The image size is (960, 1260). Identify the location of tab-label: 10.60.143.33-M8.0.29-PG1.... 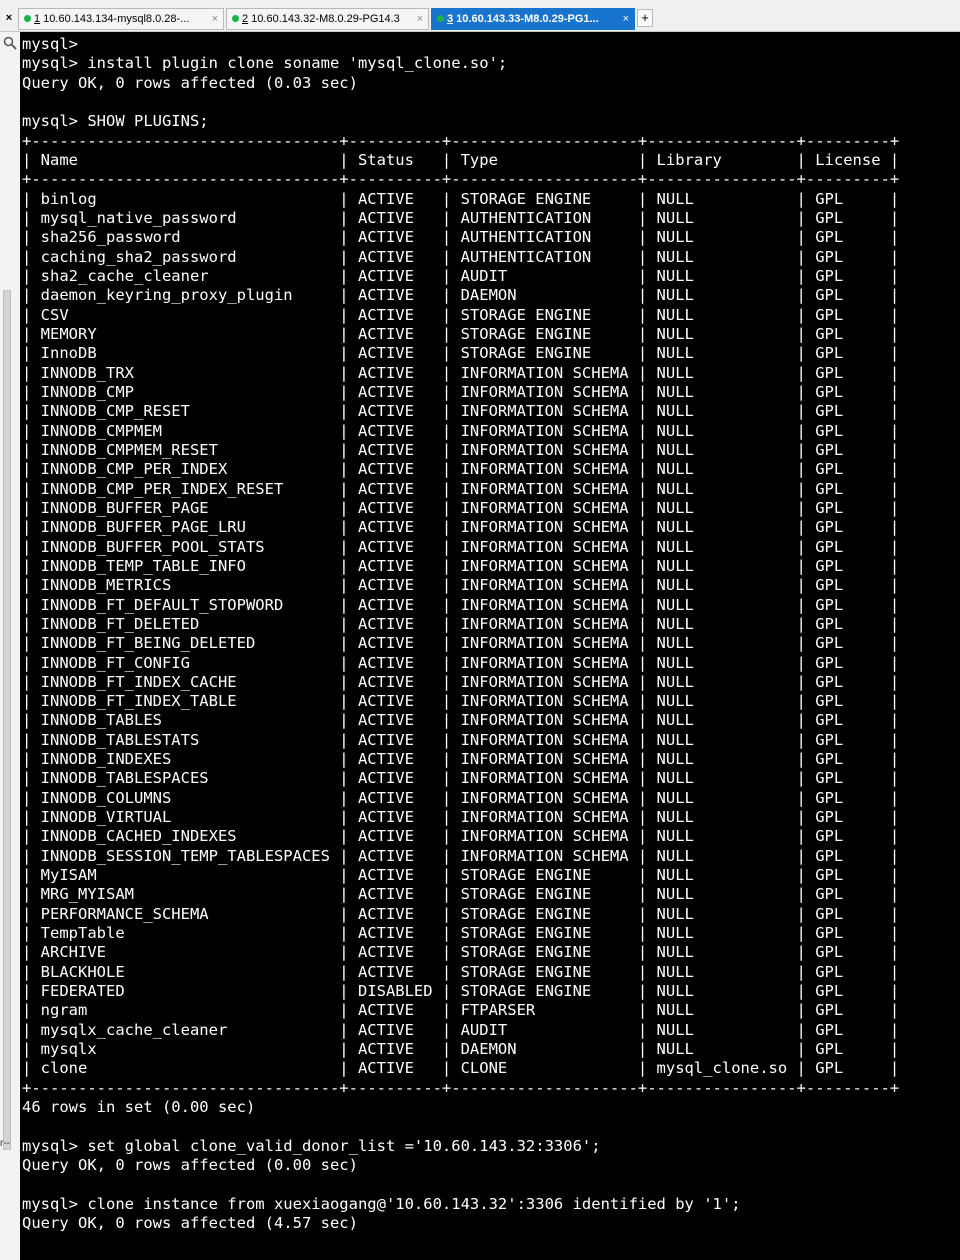
(526, 19).